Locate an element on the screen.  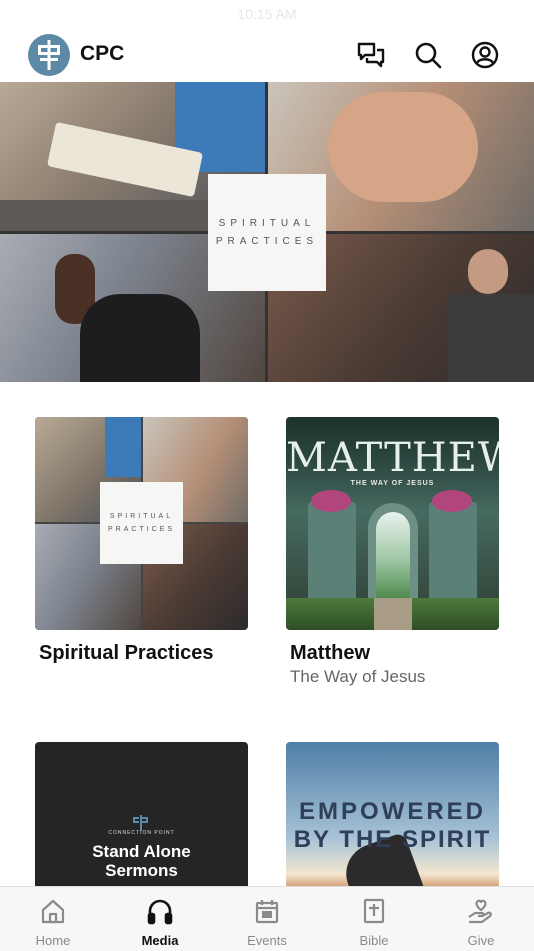
status-bar: 10:15 AM is located at coordinates (267, 15).